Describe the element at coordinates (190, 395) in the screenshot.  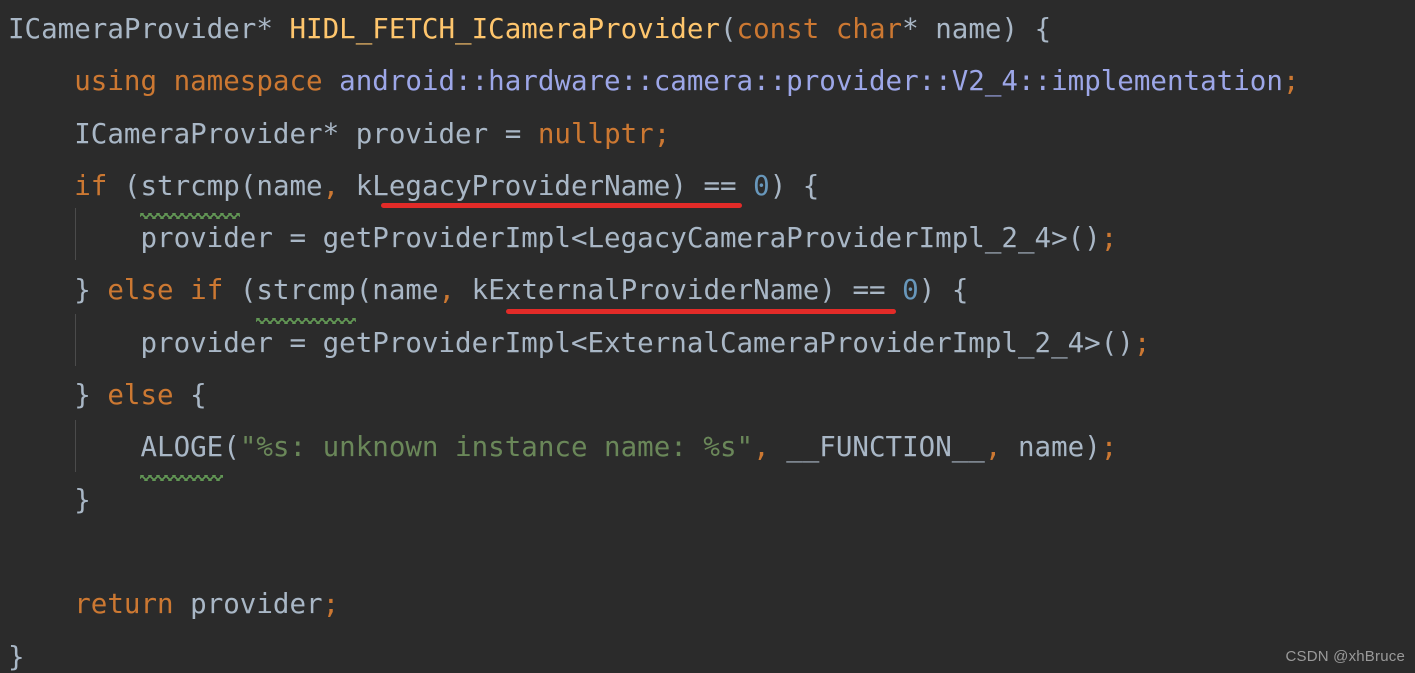
I see `code-token: {` at that location.